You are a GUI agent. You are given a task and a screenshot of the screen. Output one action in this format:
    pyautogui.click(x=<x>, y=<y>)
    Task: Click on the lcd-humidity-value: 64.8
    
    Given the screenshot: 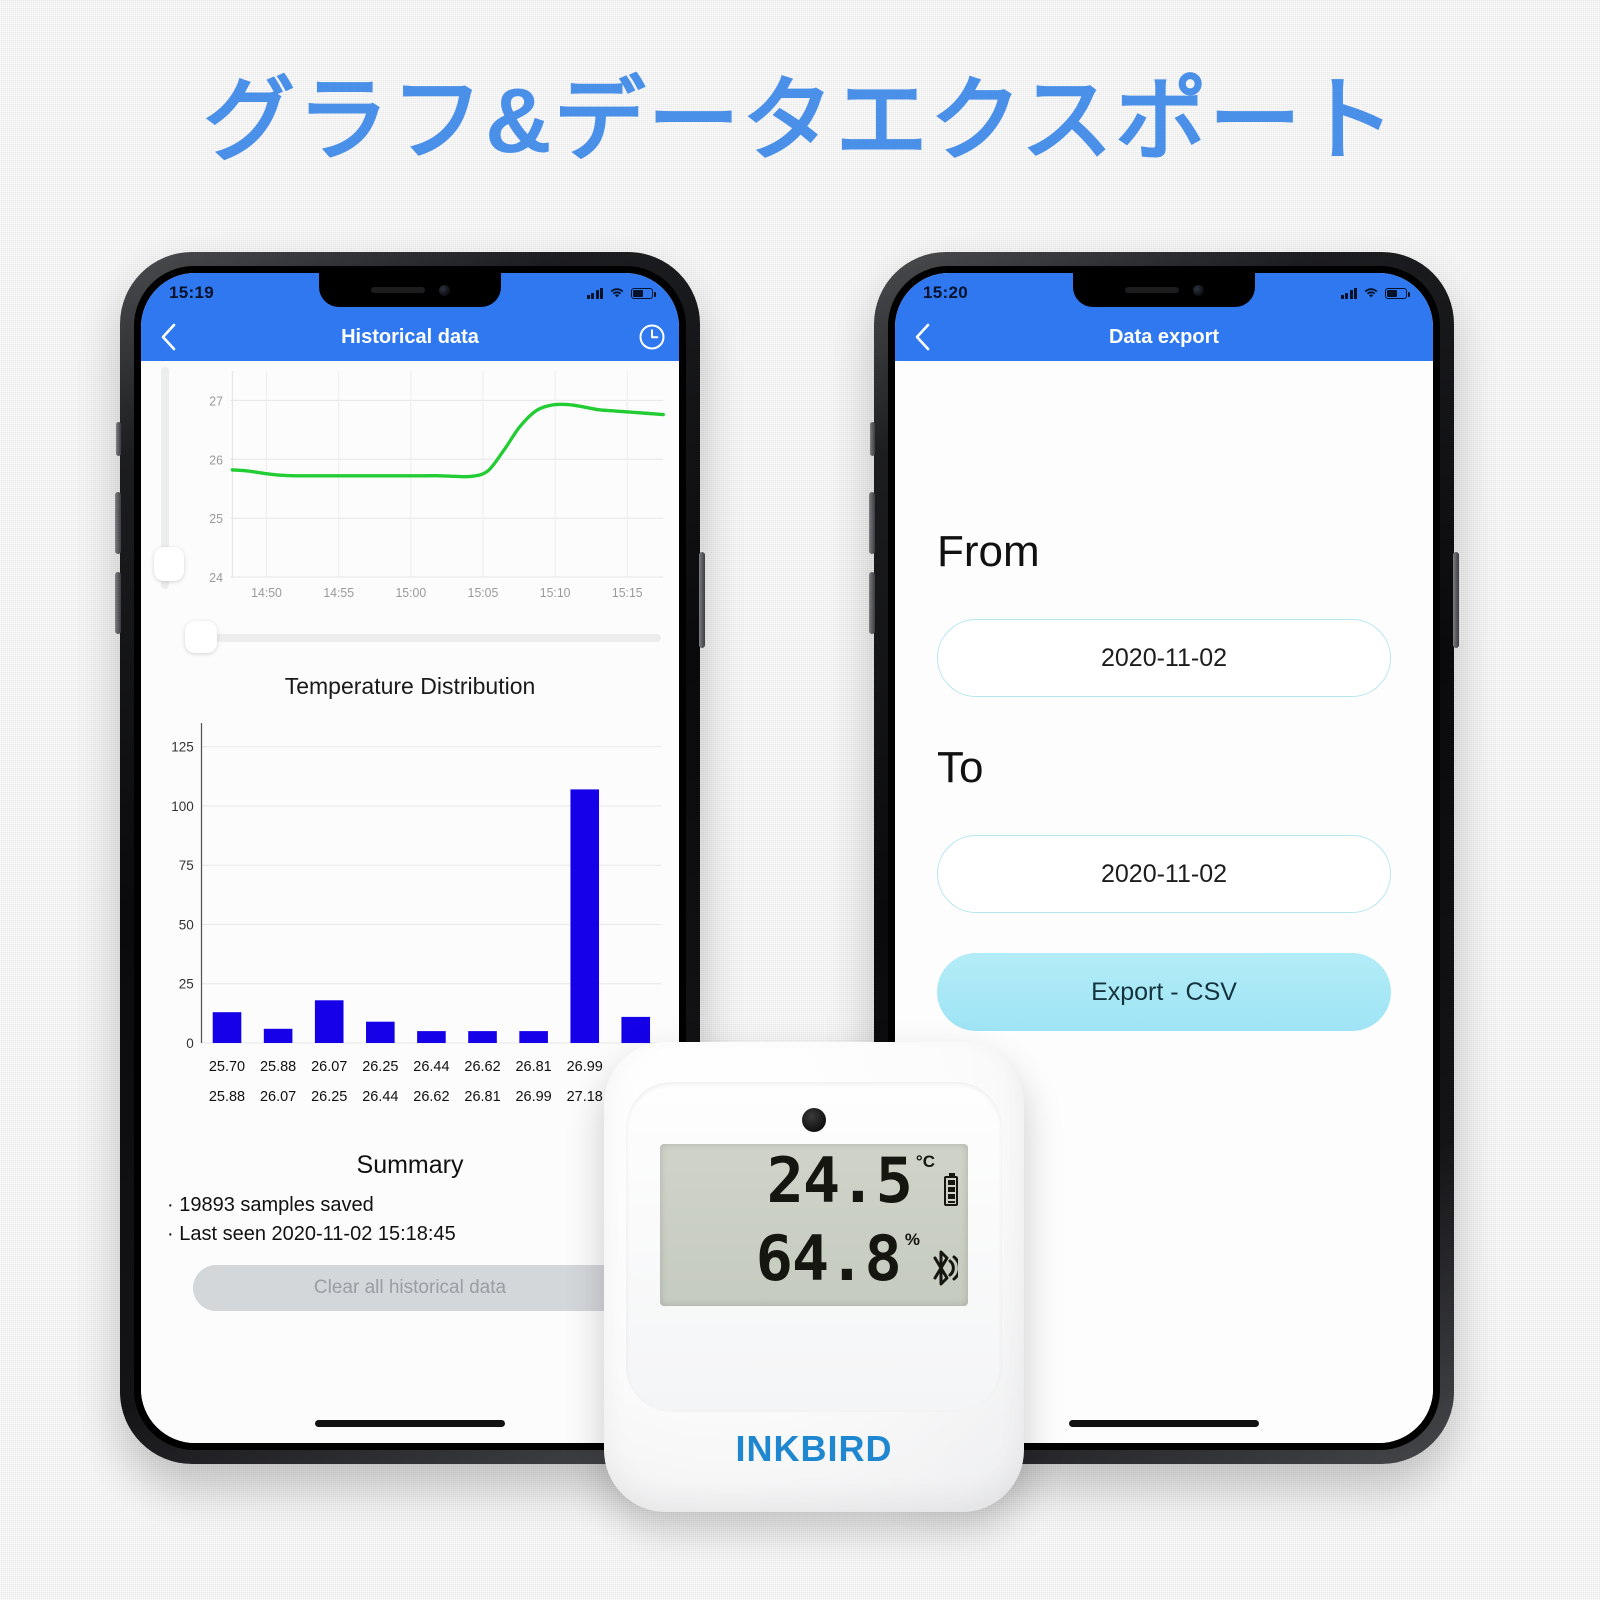 What is the action you would take?
    pyautogui.click(x=828, y=1258)
    